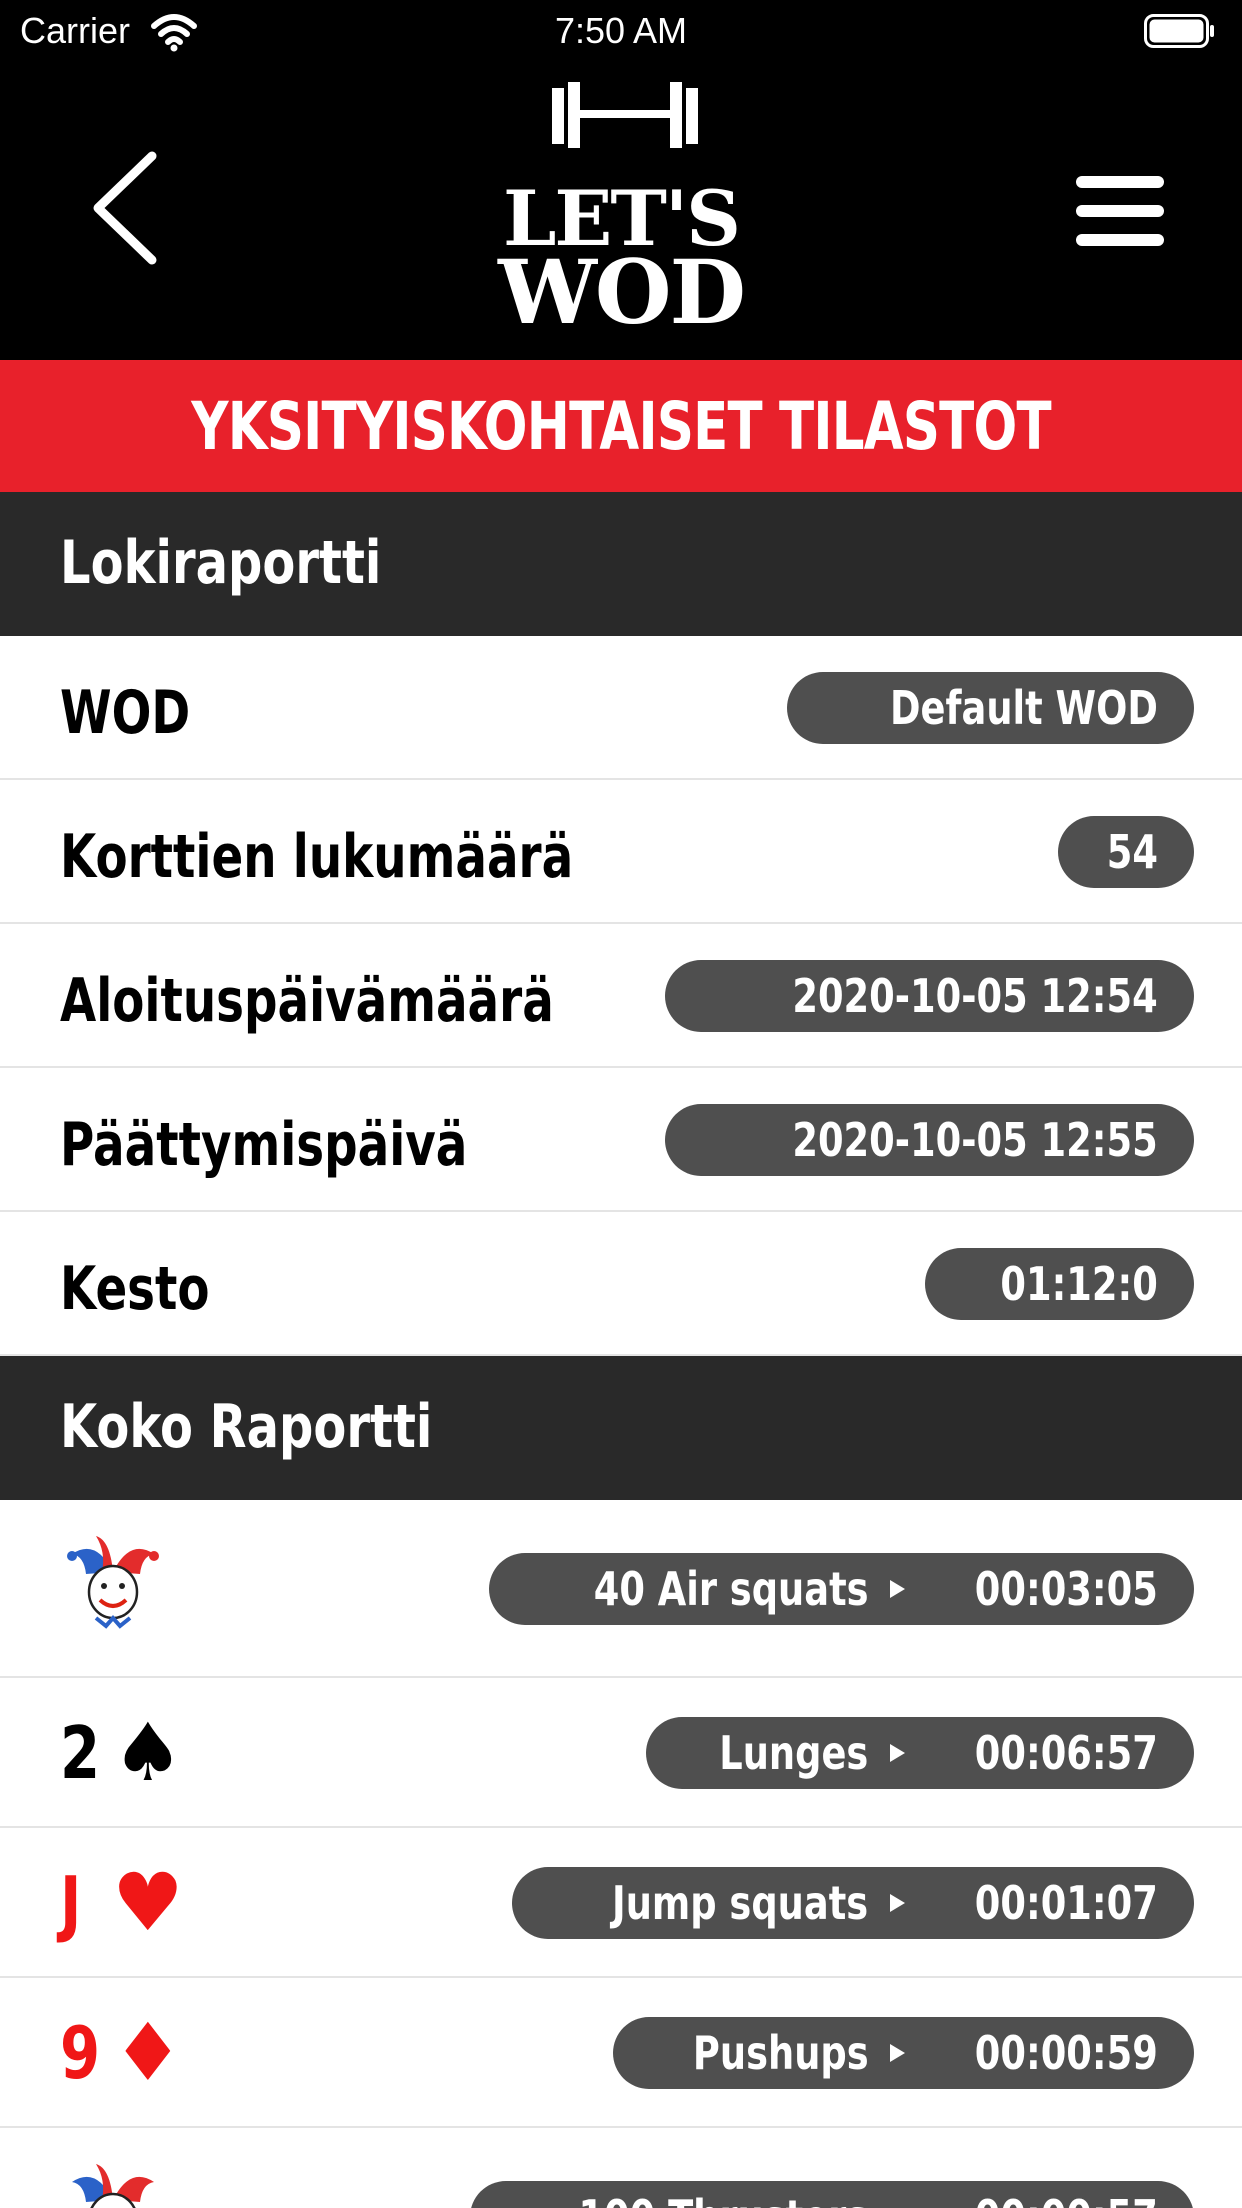 Image resolution: width=1242 pixels, height=2208 pixels. What do you see at coordinates (621, 2168) in the screenshot?
I see `report-entry: 100 Thrusters 00:00:57` at bounding box center [621, 2168].